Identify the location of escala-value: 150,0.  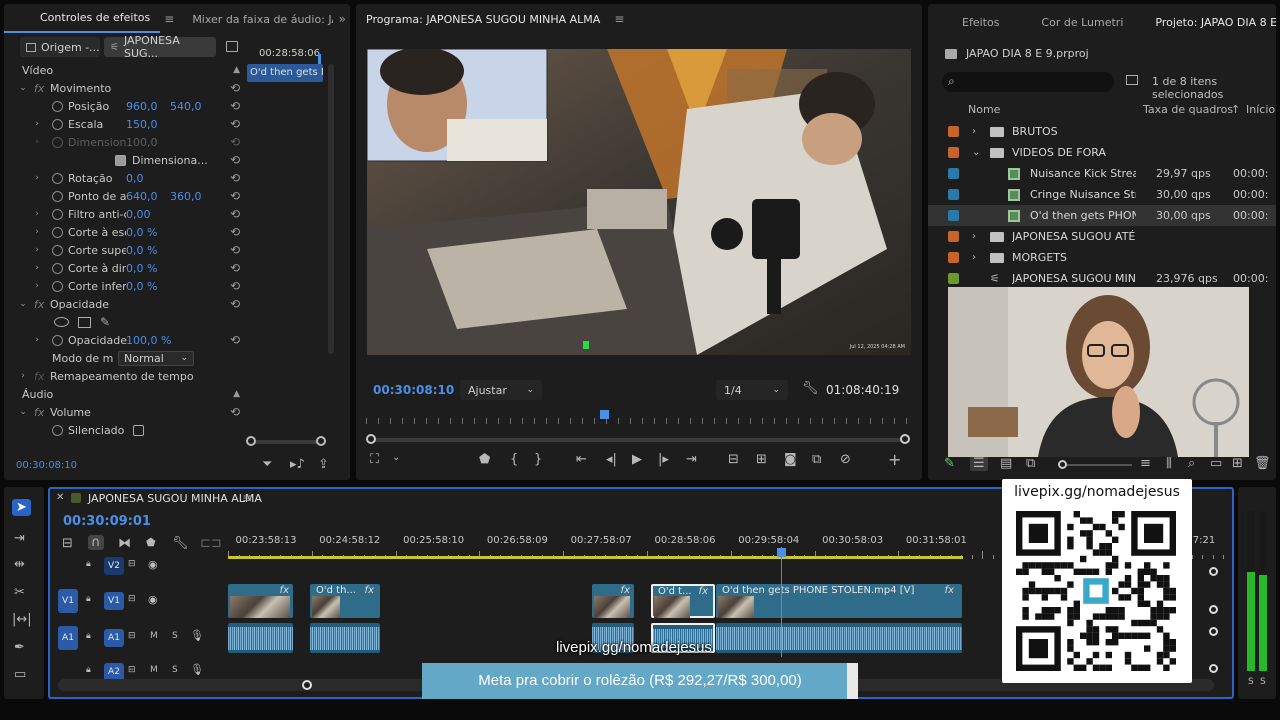
(142, 124).